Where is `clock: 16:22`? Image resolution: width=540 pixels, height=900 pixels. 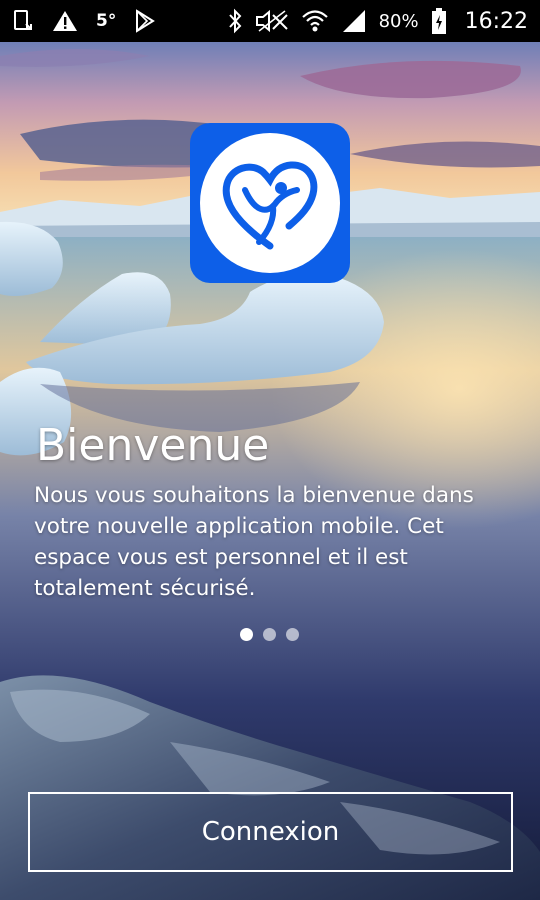
clock: 16:22 is located at coordinates (496, 21).